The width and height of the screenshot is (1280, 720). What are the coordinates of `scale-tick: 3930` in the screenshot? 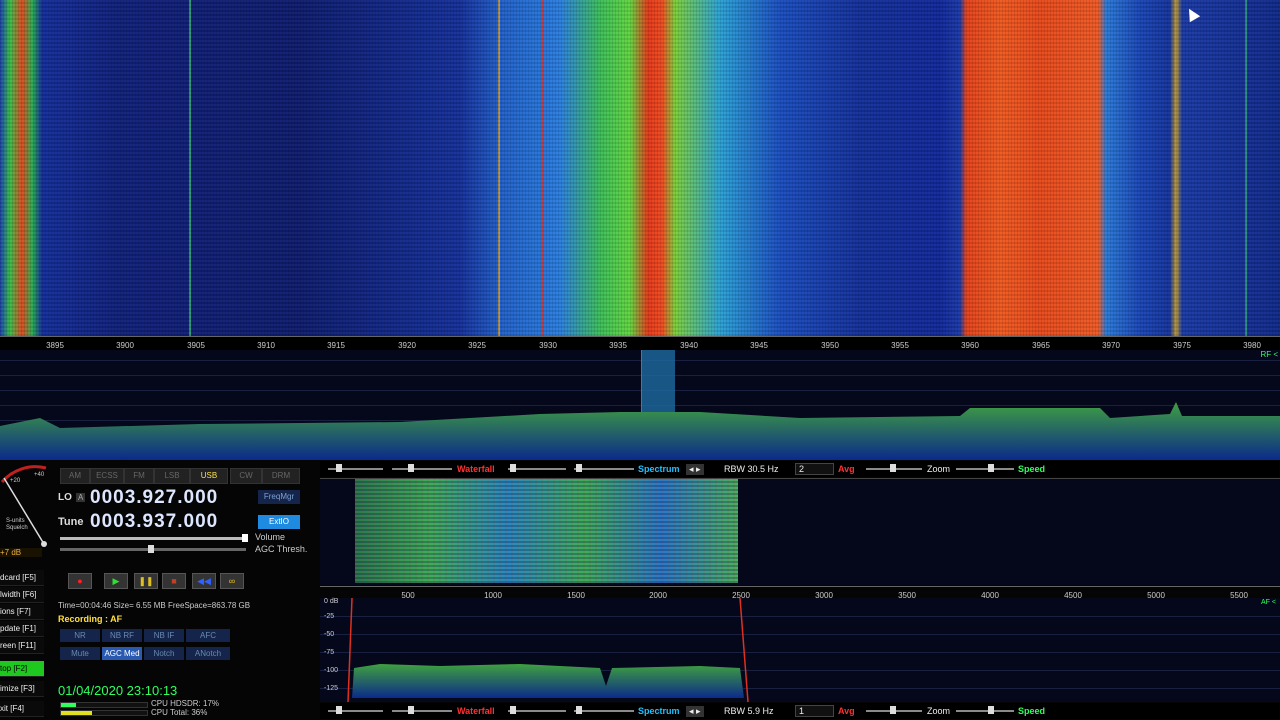 It's located at (548, 345).